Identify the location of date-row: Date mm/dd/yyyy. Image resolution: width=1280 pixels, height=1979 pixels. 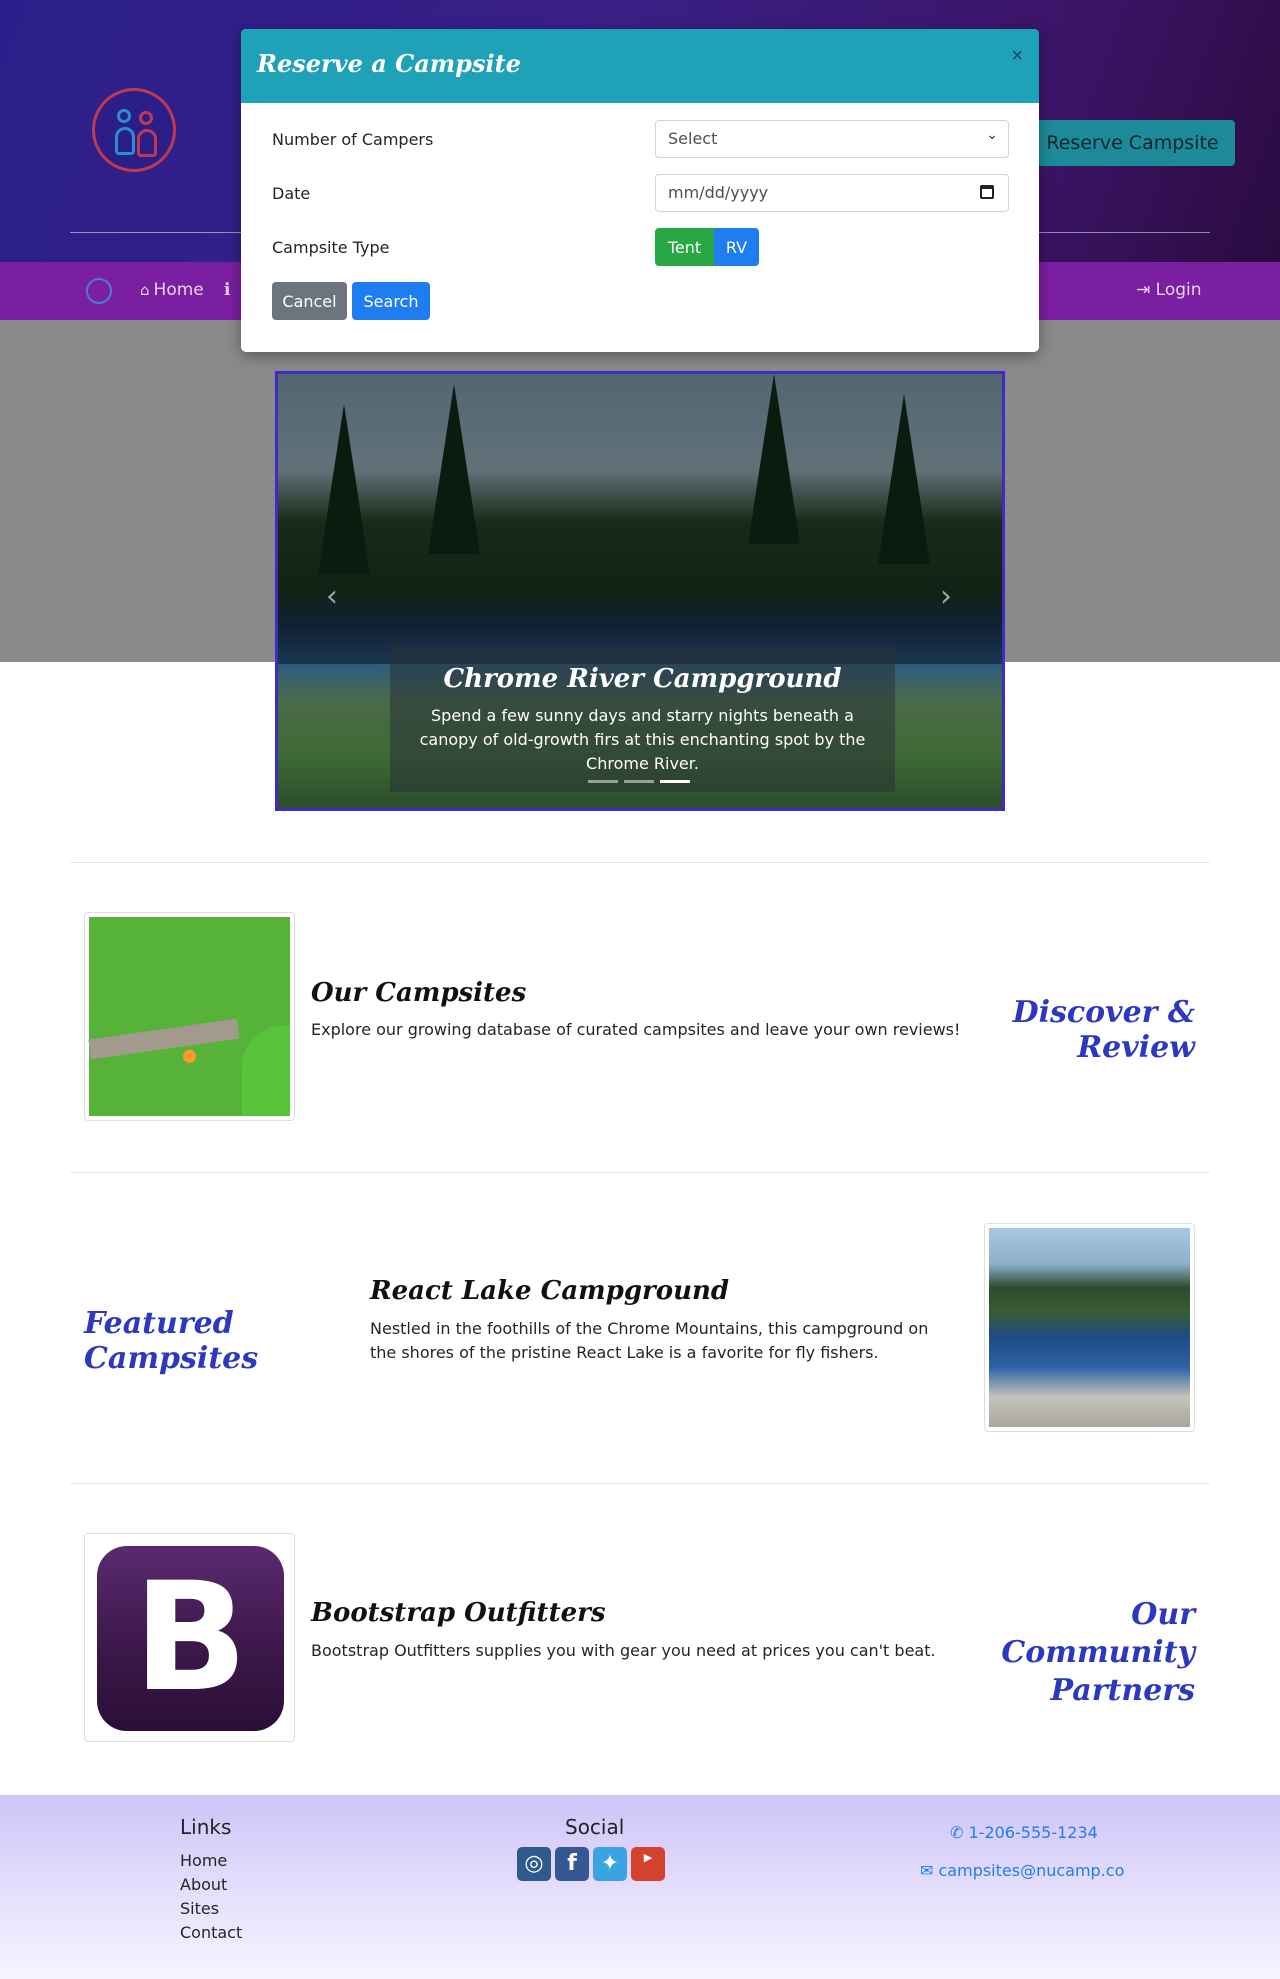
(652, 194).